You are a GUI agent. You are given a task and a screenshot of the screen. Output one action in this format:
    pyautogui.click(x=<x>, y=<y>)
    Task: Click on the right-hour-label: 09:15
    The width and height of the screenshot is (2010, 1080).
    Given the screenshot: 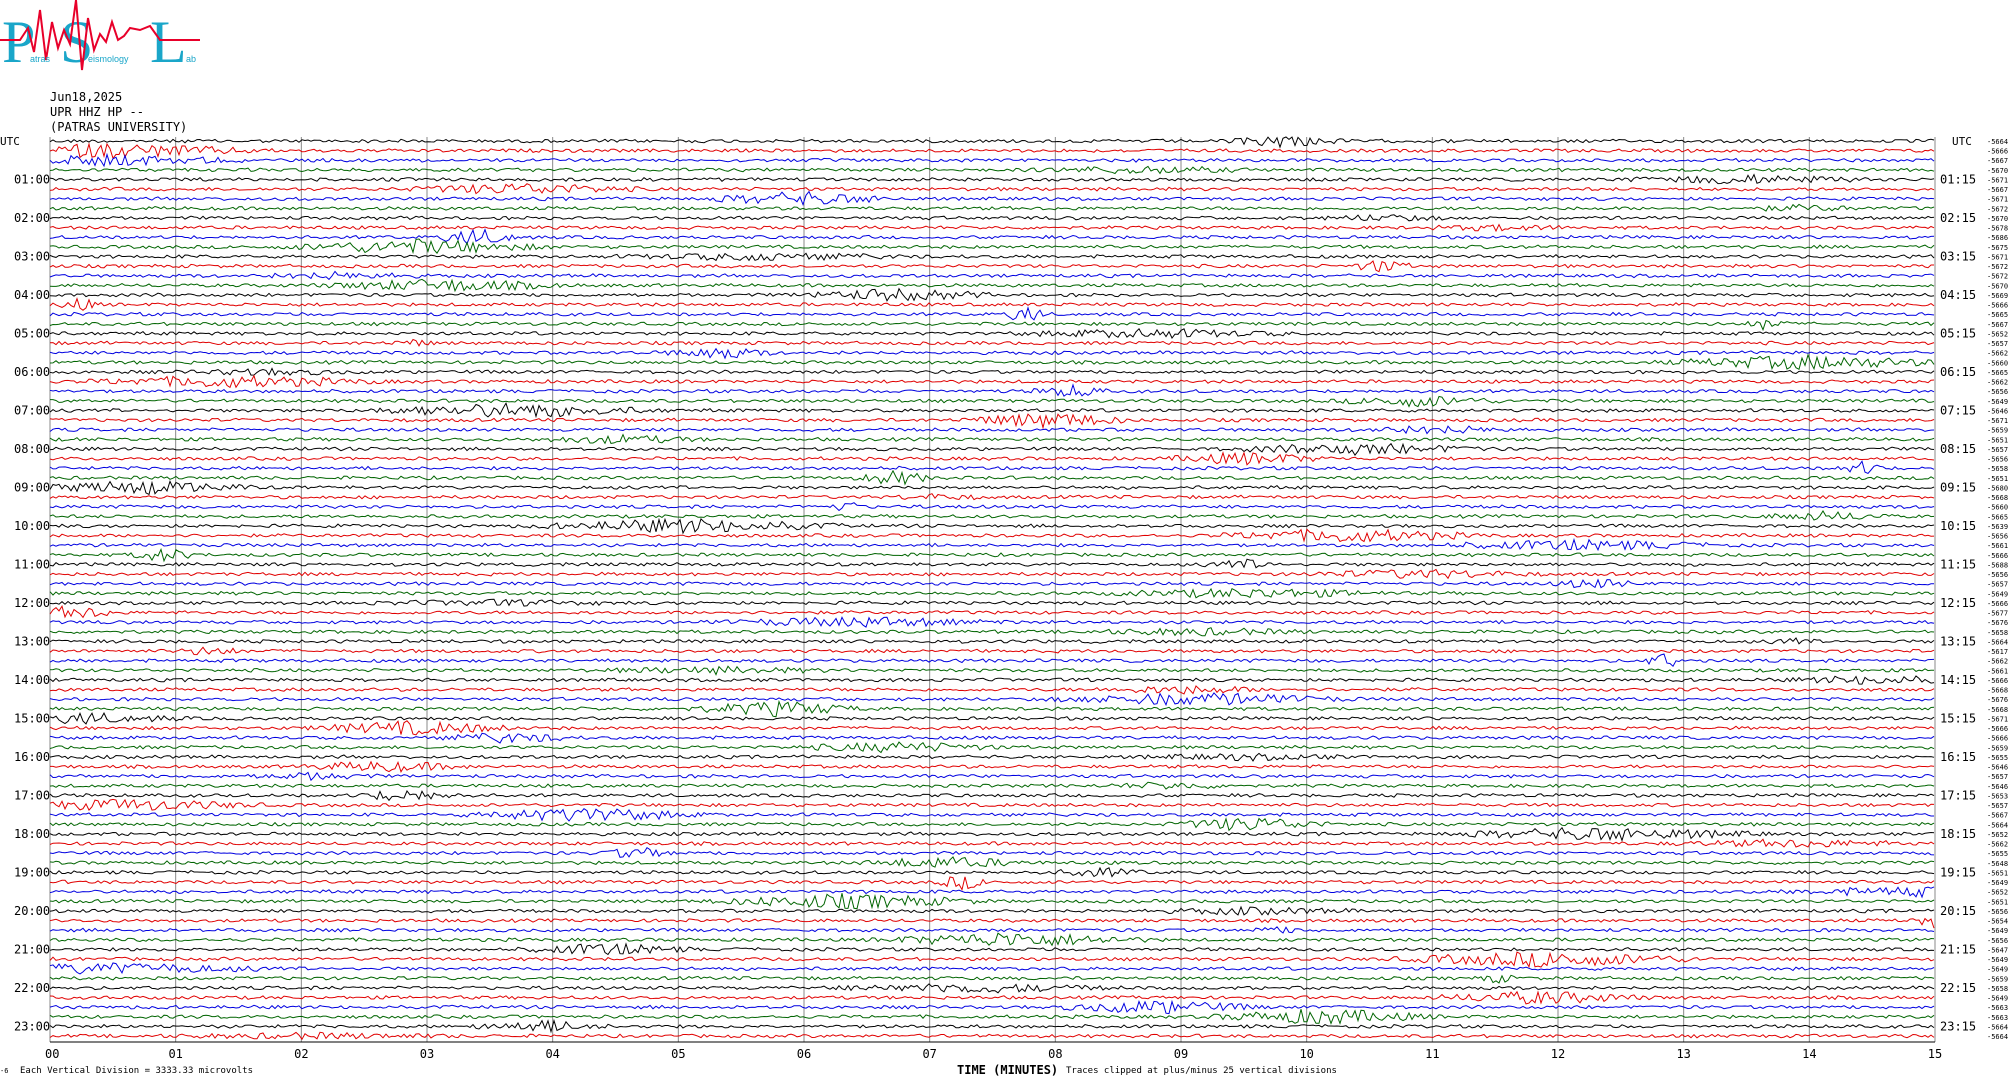 What is the action you would take?
    pyautogui.click(x=1958, y=487)
    